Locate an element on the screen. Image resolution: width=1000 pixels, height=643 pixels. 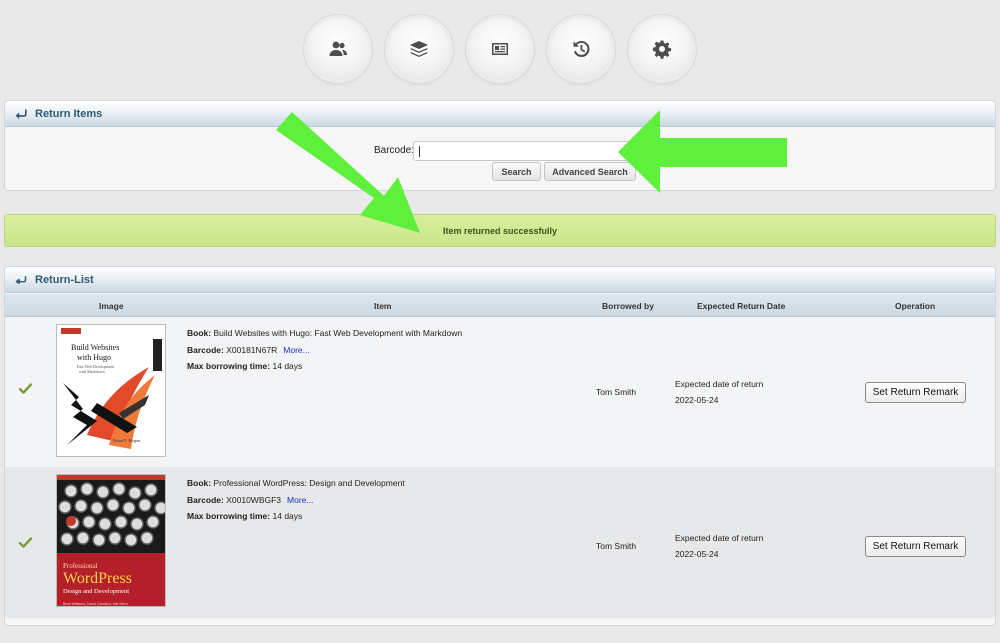
return-items-header: Return Items is located at coordinates (500, 114).